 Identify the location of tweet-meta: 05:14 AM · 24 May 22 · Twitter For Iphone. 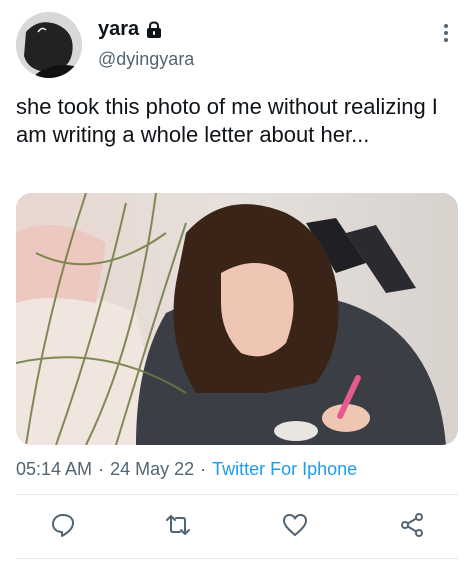
(186, 469).